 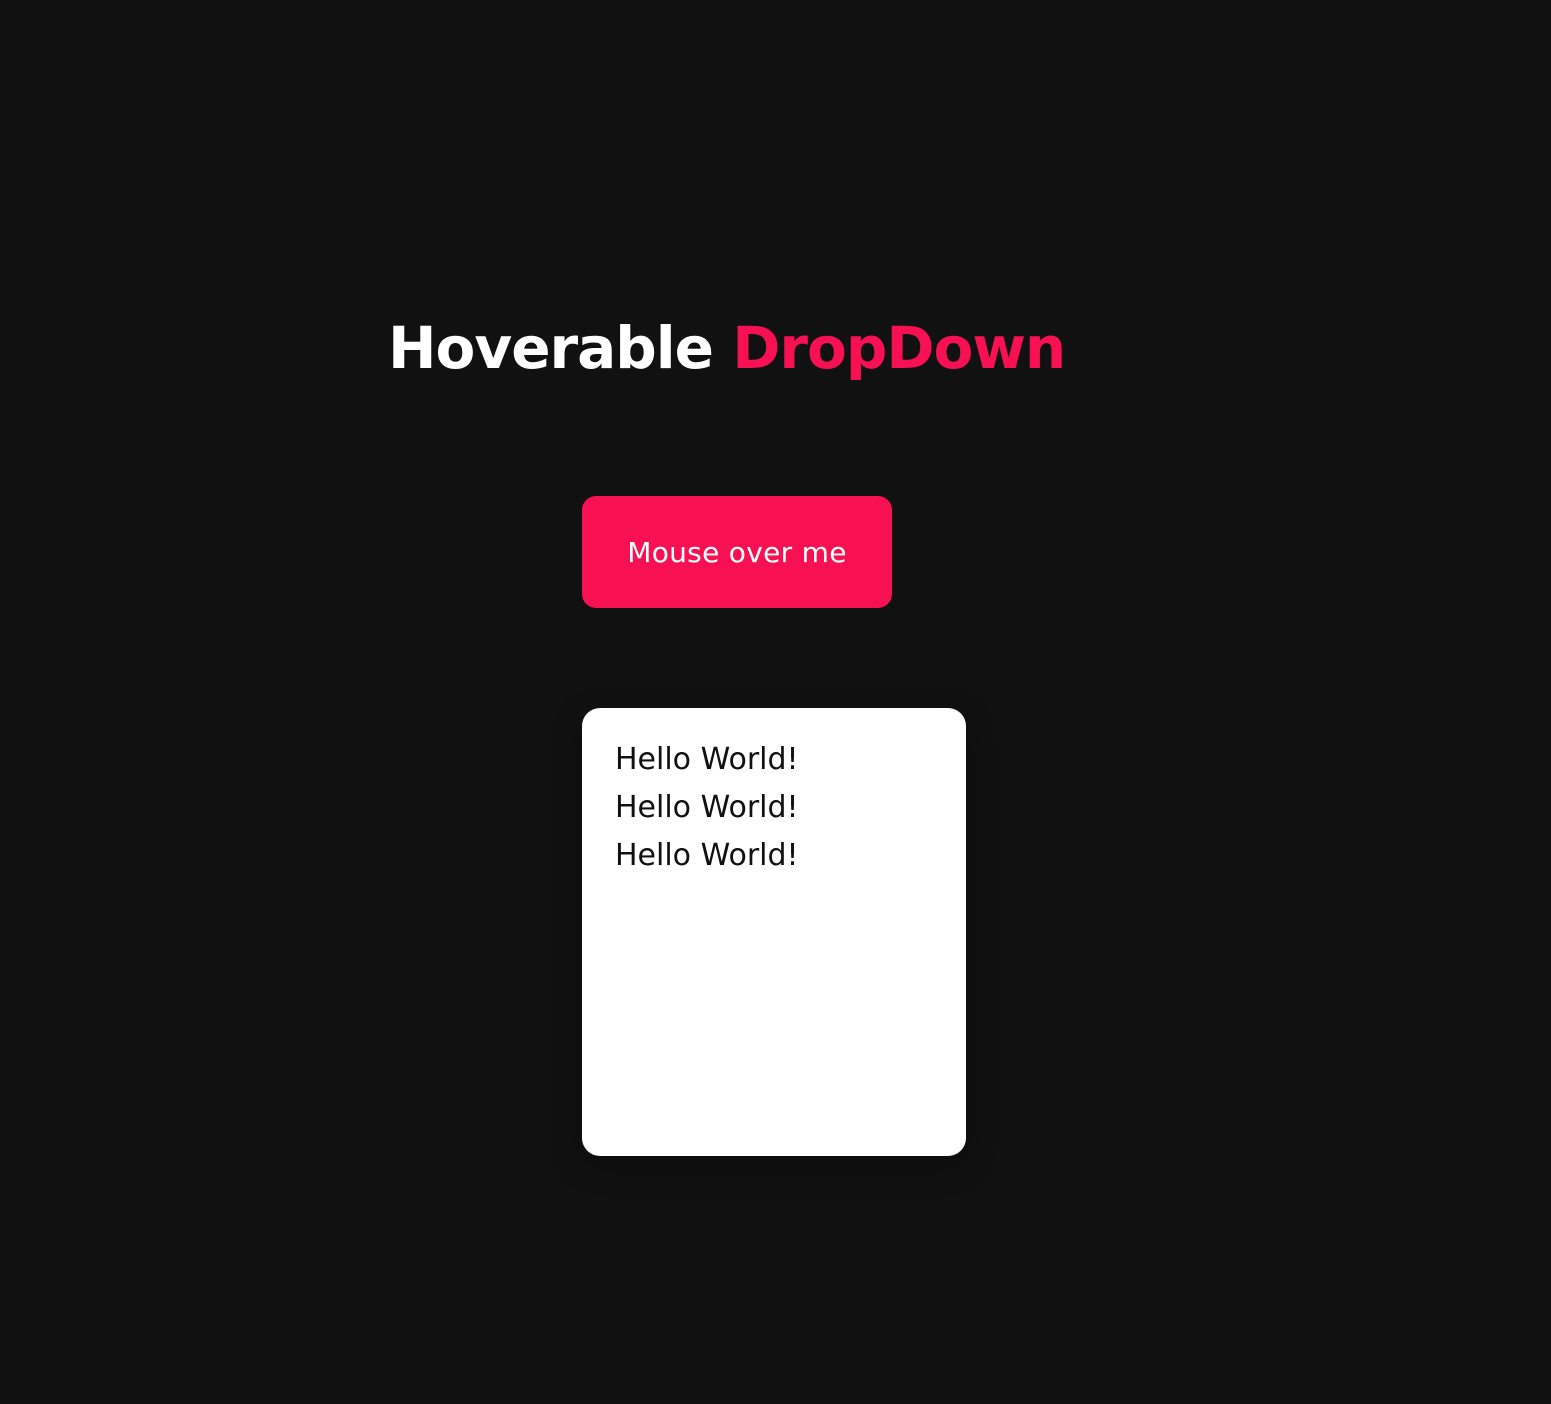 I want to click on dropdown-trigger-button: Mouse over me, so click(x=737, y=552).